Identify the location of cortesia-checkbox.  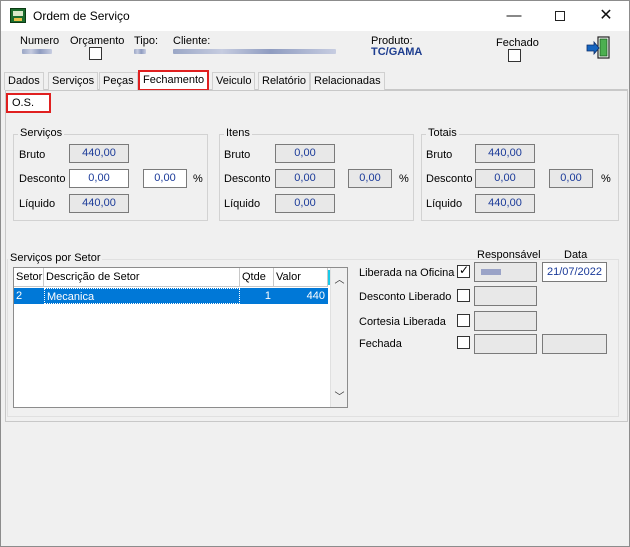
(463, 320).